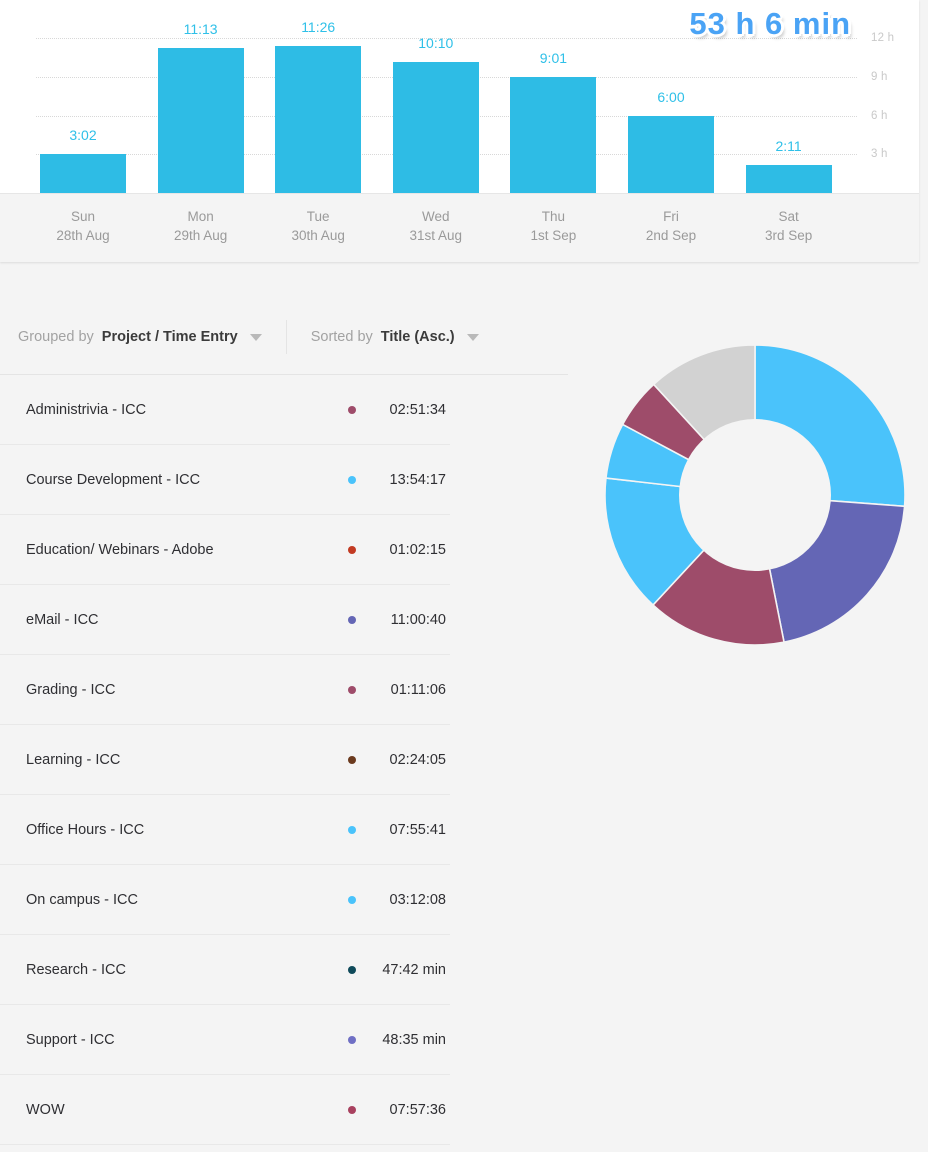 This screenshot has width=928, height=1152. I want to click on day-name: Sat, so click(788, 216).